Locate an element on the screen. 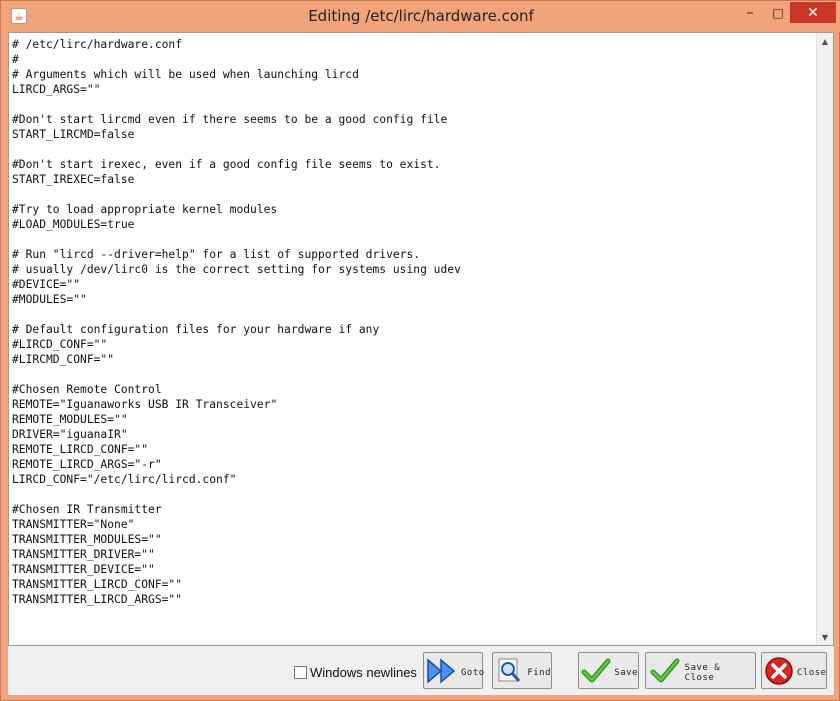 This screenshot has height=701, width=840. editor-line: LIRCD_CONF="/etc/lirc/lircd.conf" is located at coordinates (414, 479).